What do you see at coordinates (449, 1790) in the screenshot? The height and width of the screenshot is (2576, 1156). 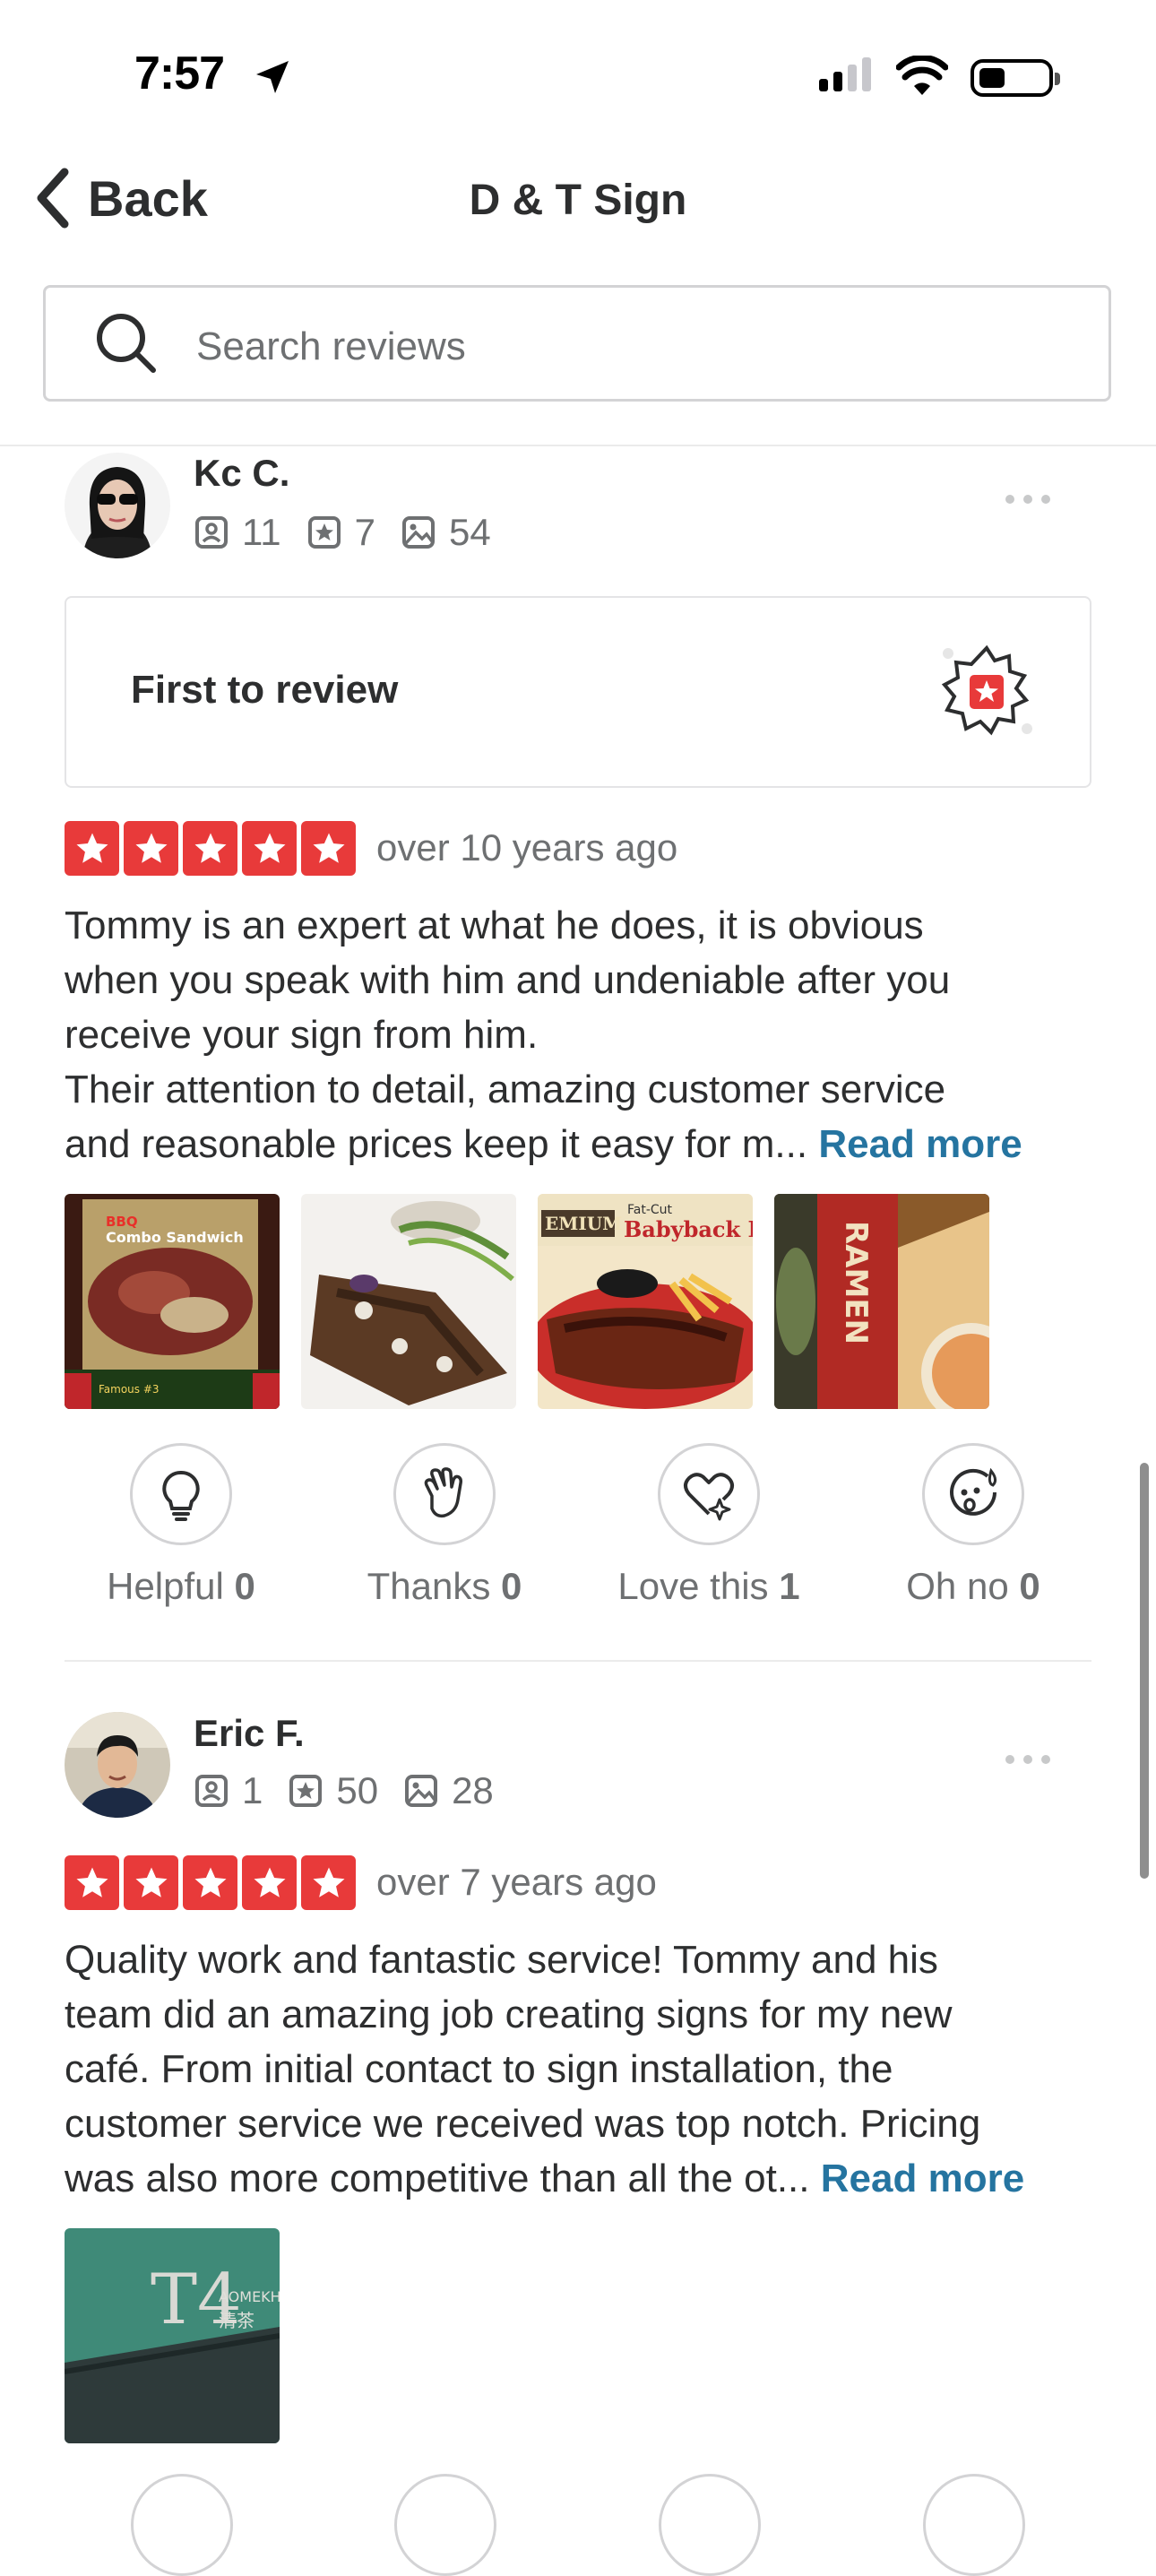 I see `photos-count-stat: 28` at bounding box center [449, 1790].